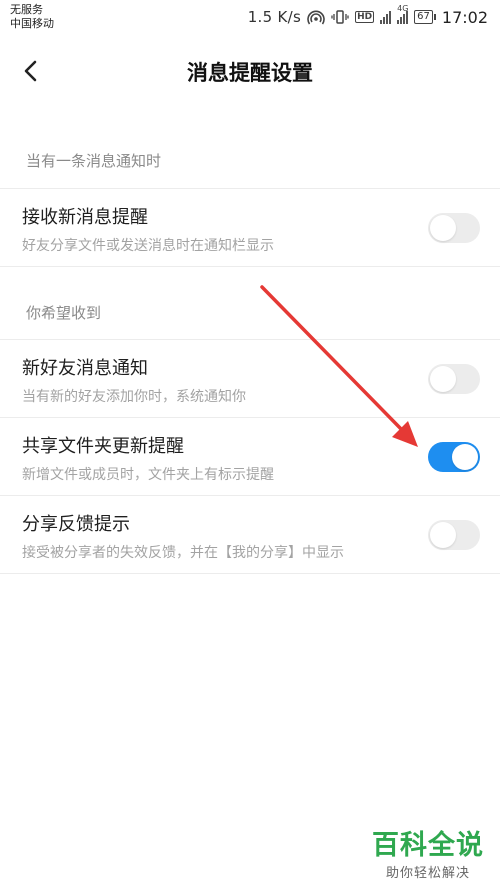  Describe the element at coordinates (316, 17) in the screenshot. I see `hotspot-icon` at that location.